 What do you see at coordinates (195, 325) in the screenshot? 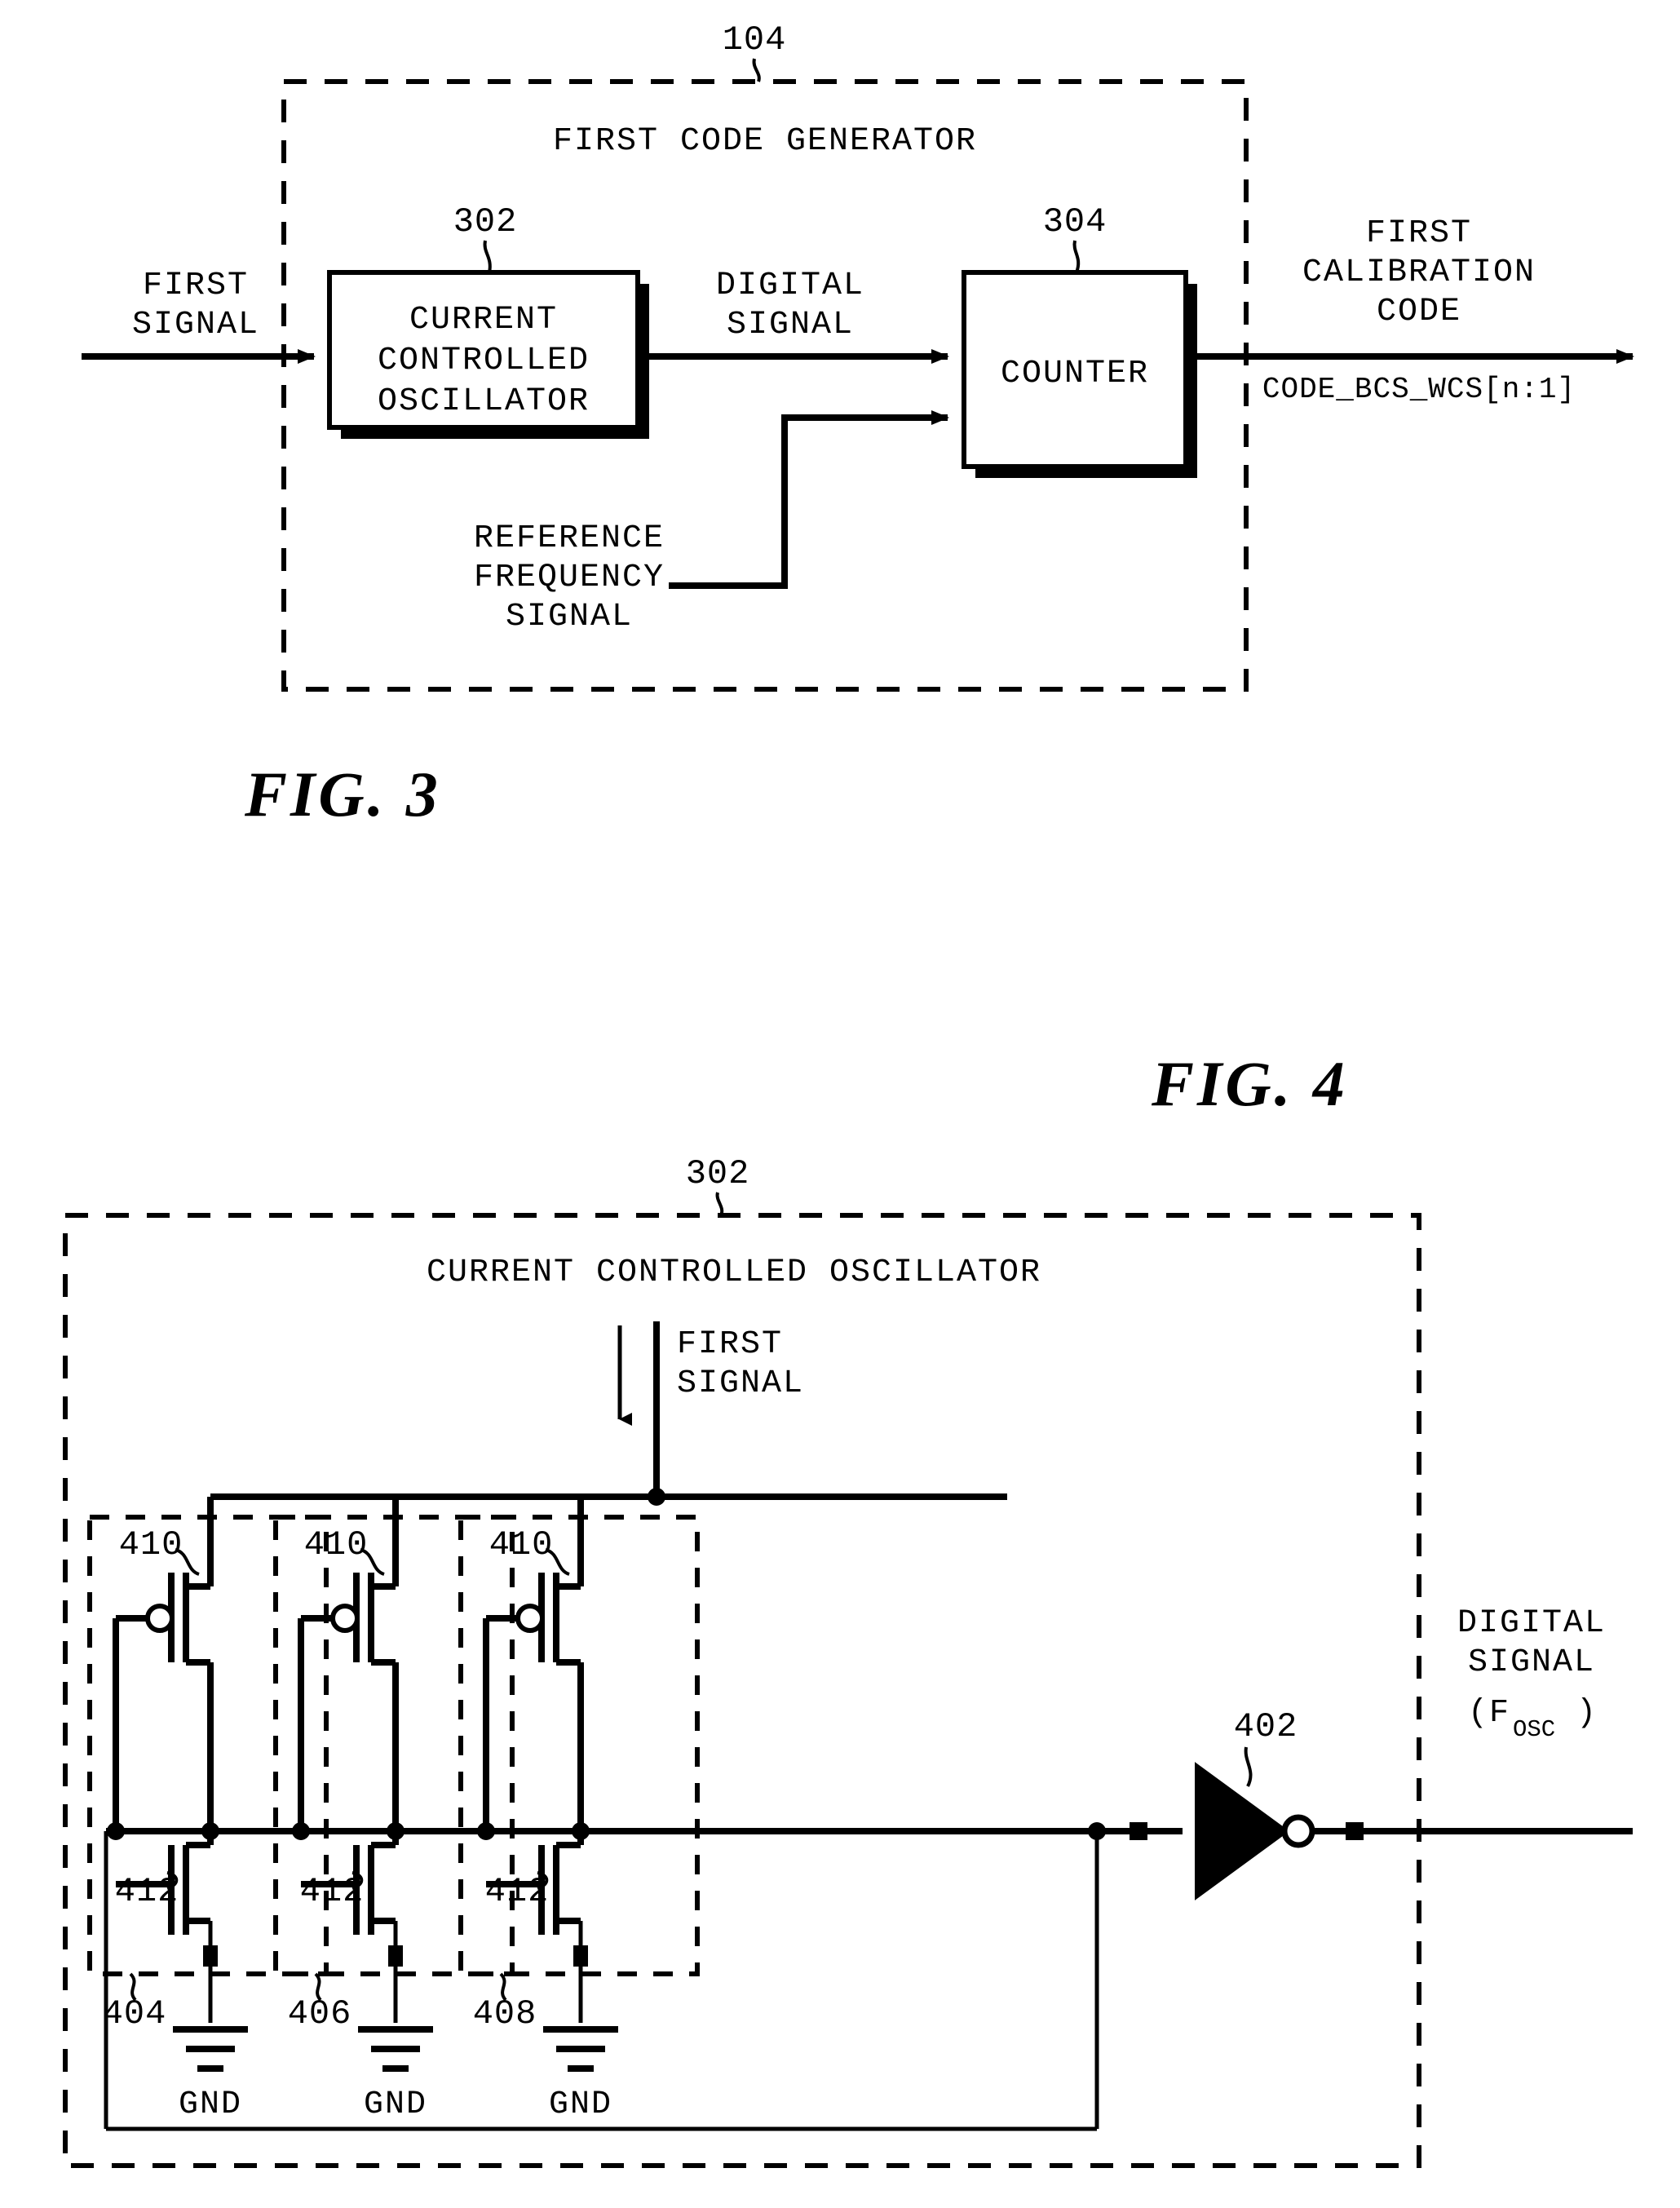
I see `first-signal-label-line2: SIGNAL` at bounding box center [195, 325].